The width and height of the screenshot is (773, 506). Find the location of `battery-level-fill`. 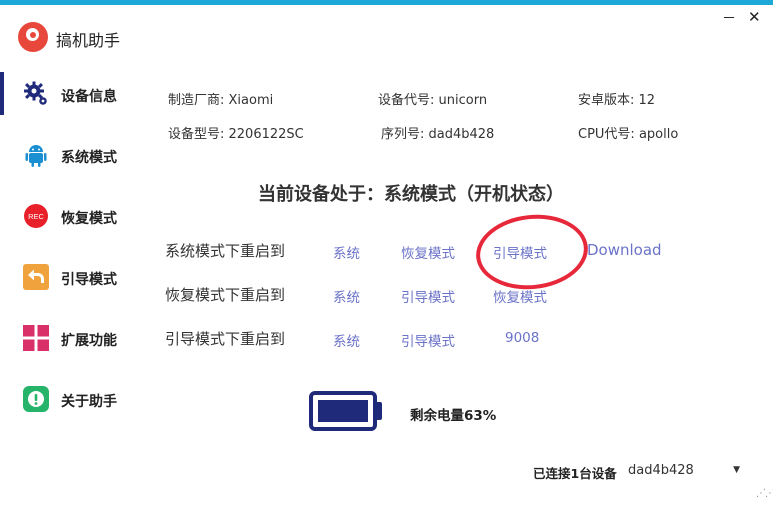

battery-level-fill is located at coordinates (343, 411).